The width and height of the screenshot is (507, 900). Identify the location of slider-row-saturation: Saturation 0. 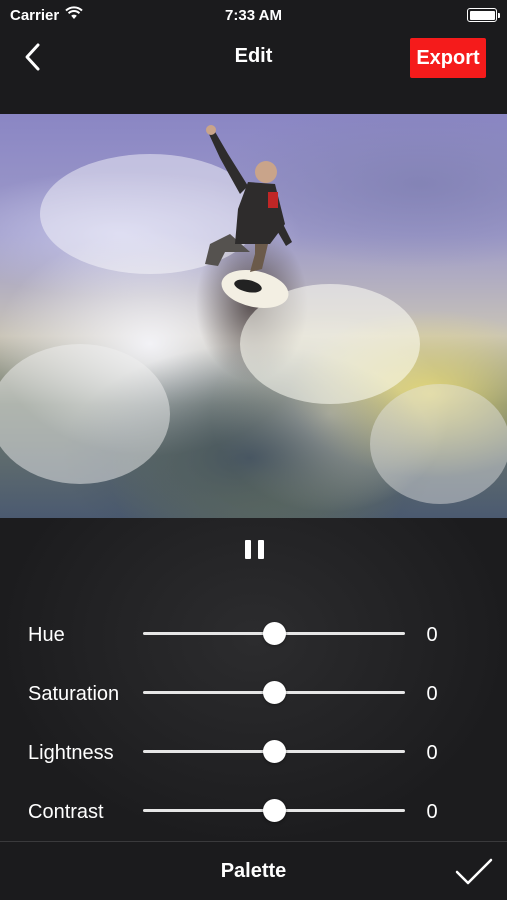
(253, 693).